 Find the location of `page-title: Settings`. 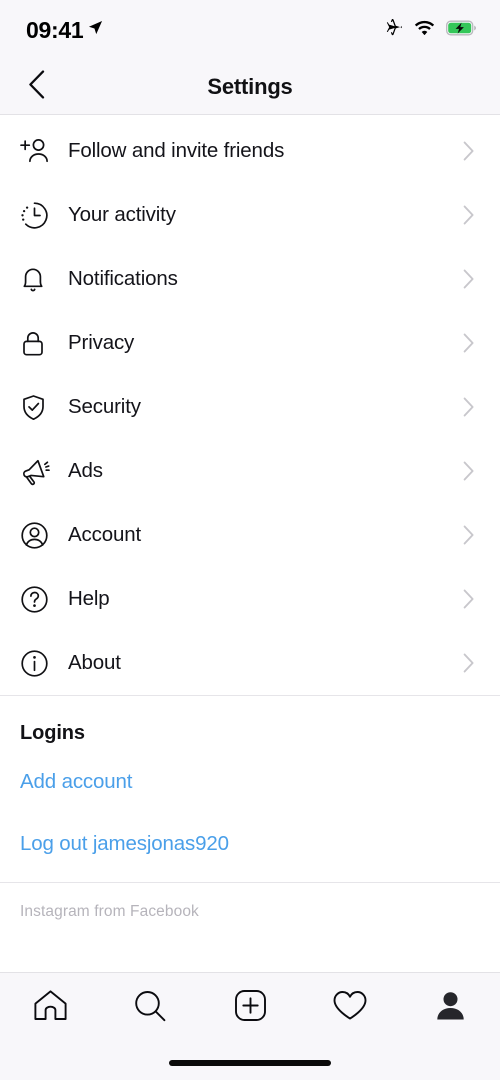

page-title: Settings is located at coordinates (250, 86).